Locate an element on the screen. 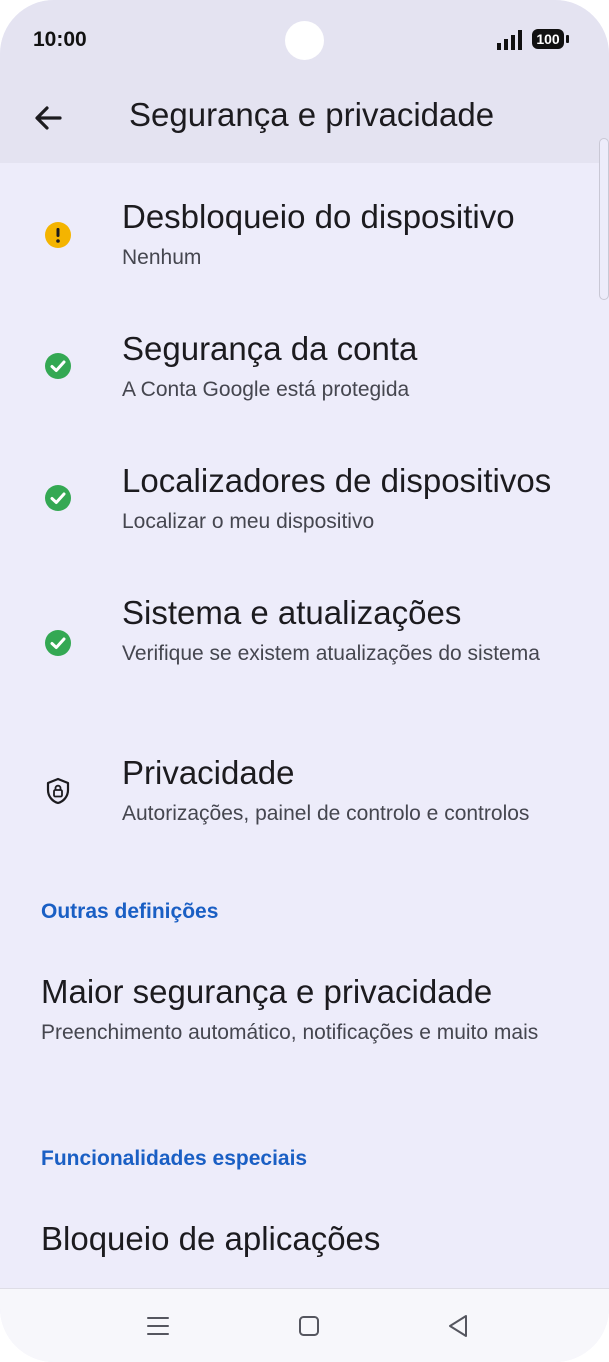 The height and width of the screenshot is (1362, 609). back-triangle-icon is located at coordinates (459, 1326).